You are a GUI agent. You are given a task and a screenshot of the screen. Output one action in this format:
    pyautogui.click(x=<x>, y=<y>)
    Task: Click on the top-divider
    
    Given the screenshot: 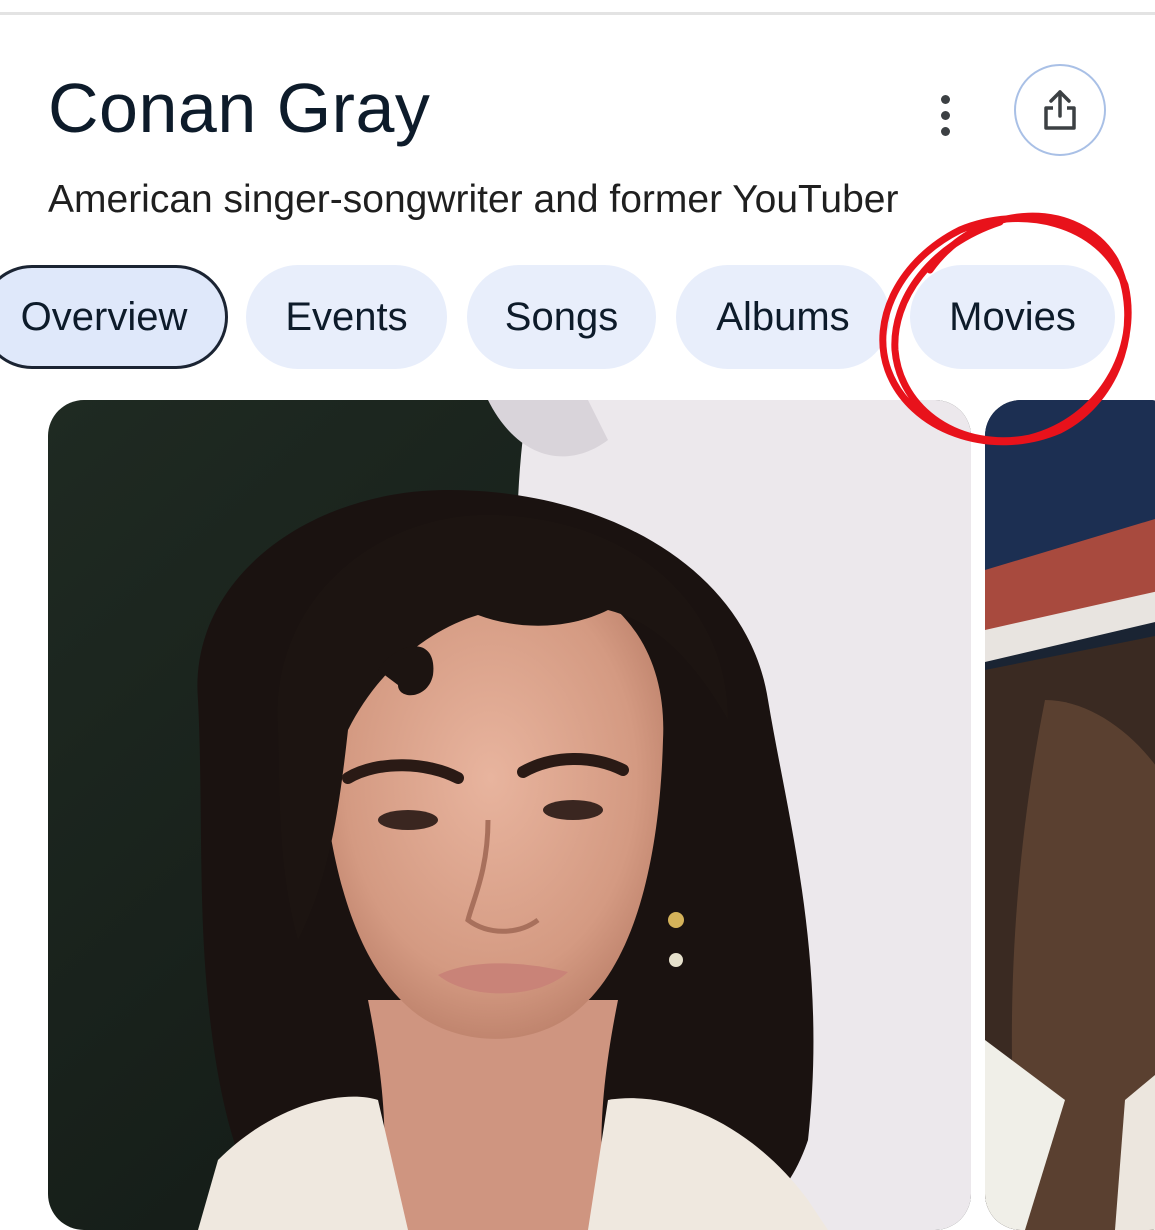 What is the action you would take?
    pyautogui.click(x=577, y=13)
    